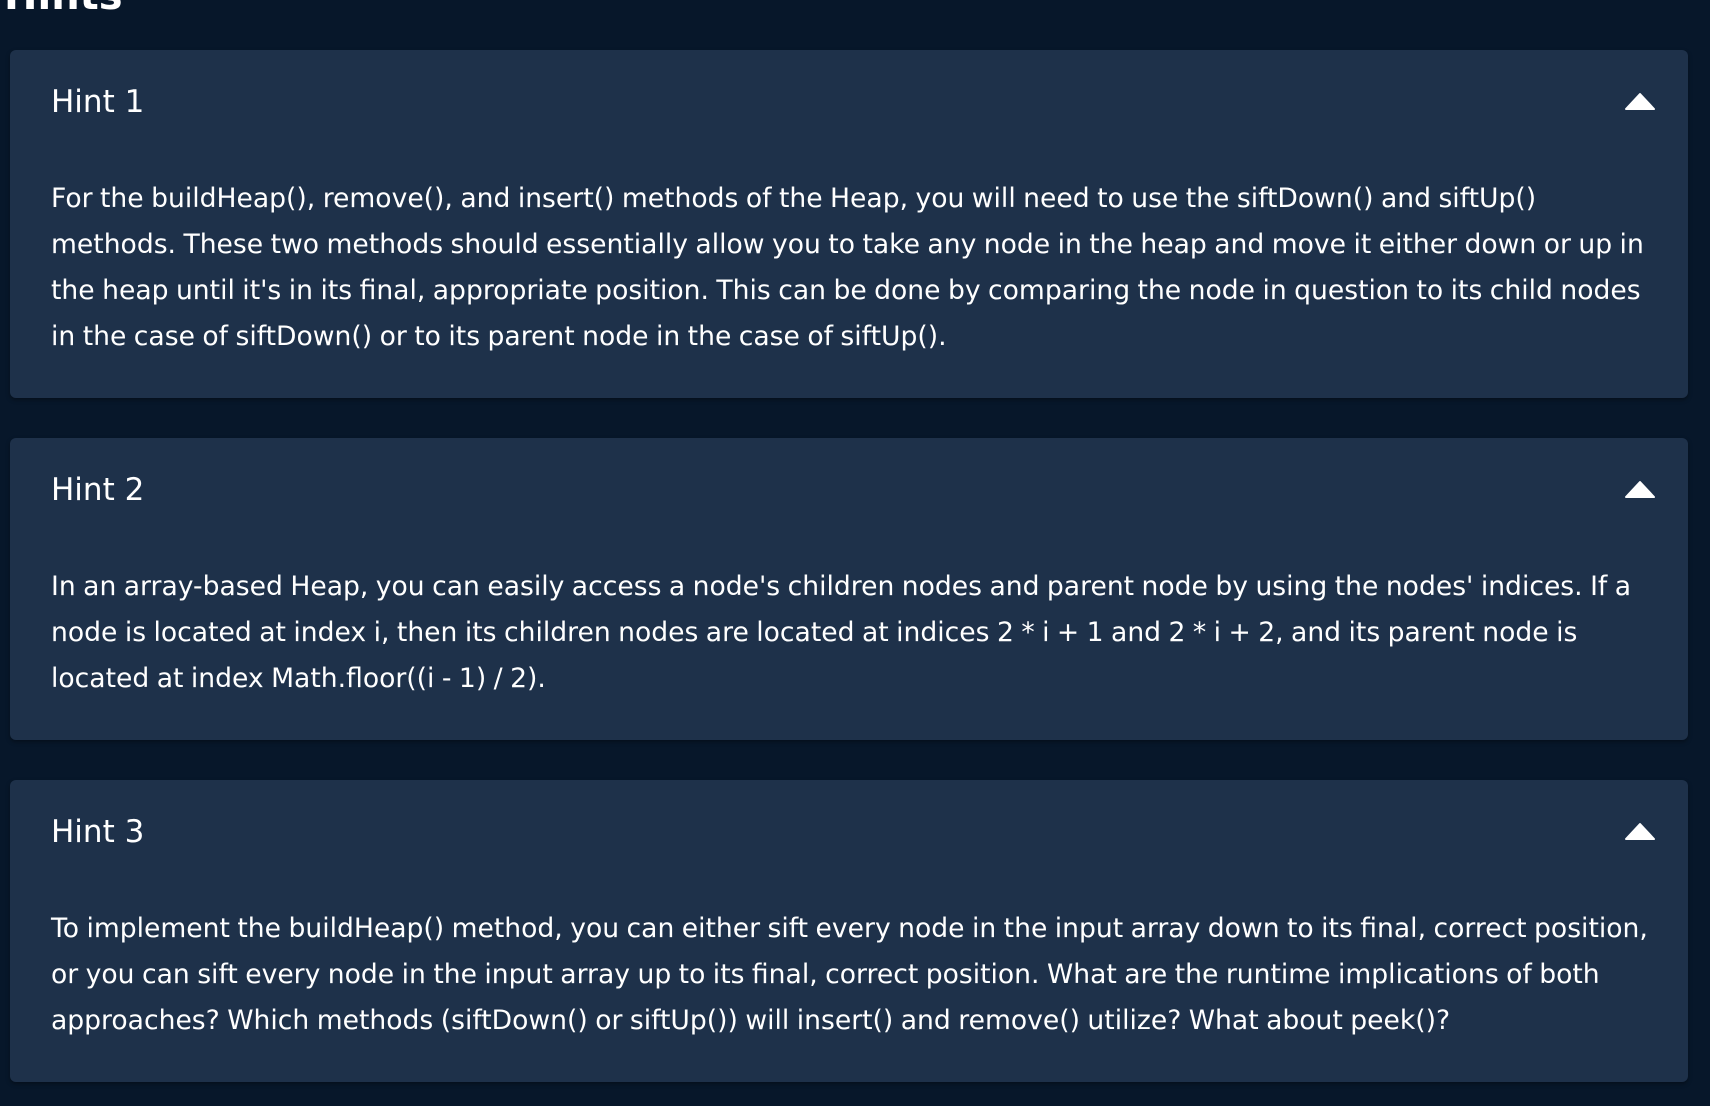  What do you see at coordinates (849, 105) in the screenshot?
I see `hint-1-toggle: Hint 1` at bounding box center [849, 105].